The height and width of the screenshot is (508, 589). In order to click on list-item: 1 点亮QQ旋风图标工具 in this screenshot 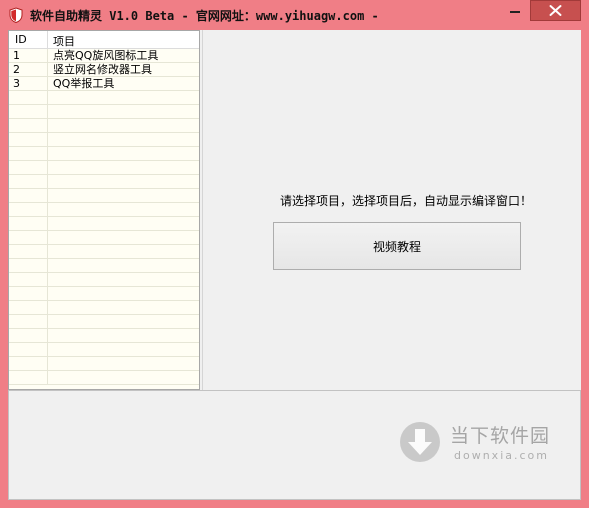, I will do `click(104, 56)`.